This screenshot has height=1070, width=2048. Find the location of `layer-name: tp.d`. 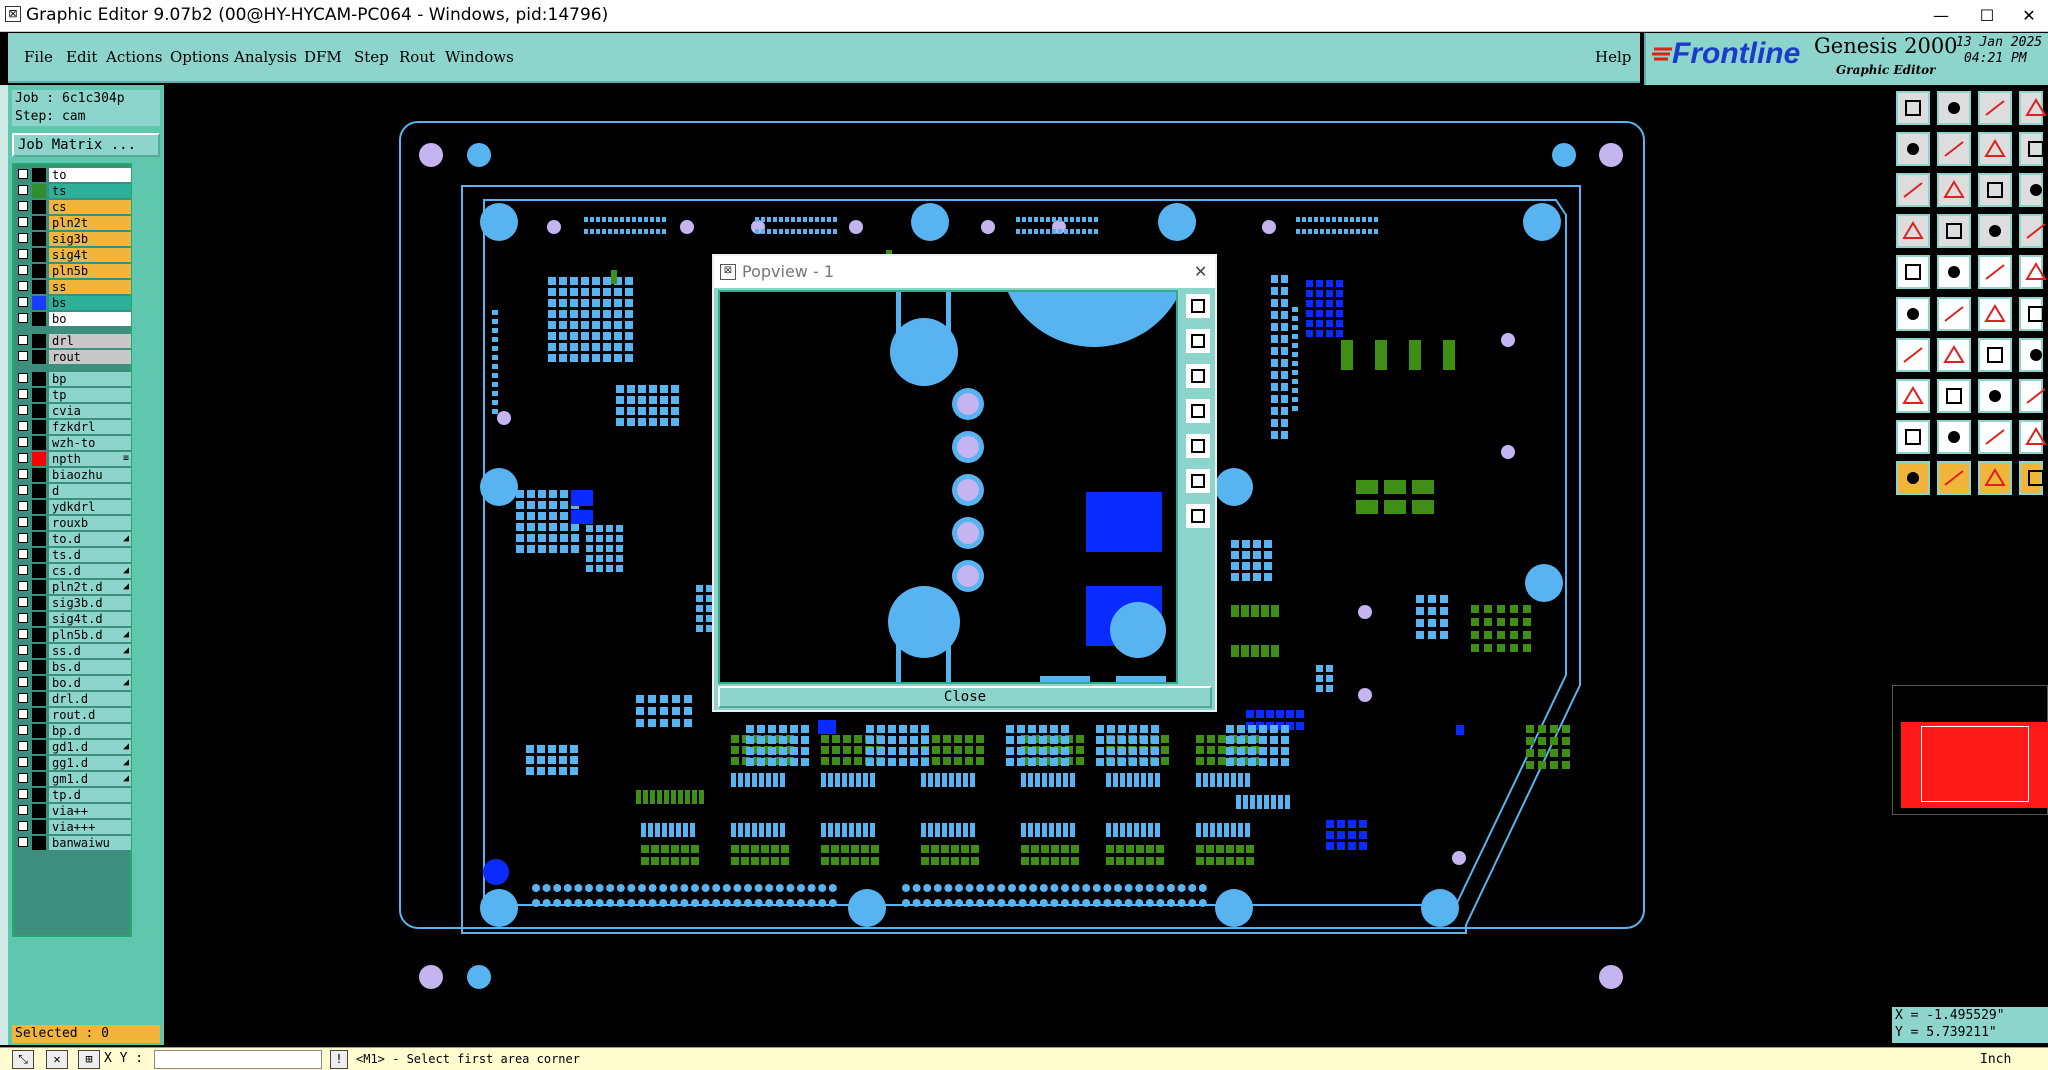

layer-name: tp.d is located at coordinates (90, 795).